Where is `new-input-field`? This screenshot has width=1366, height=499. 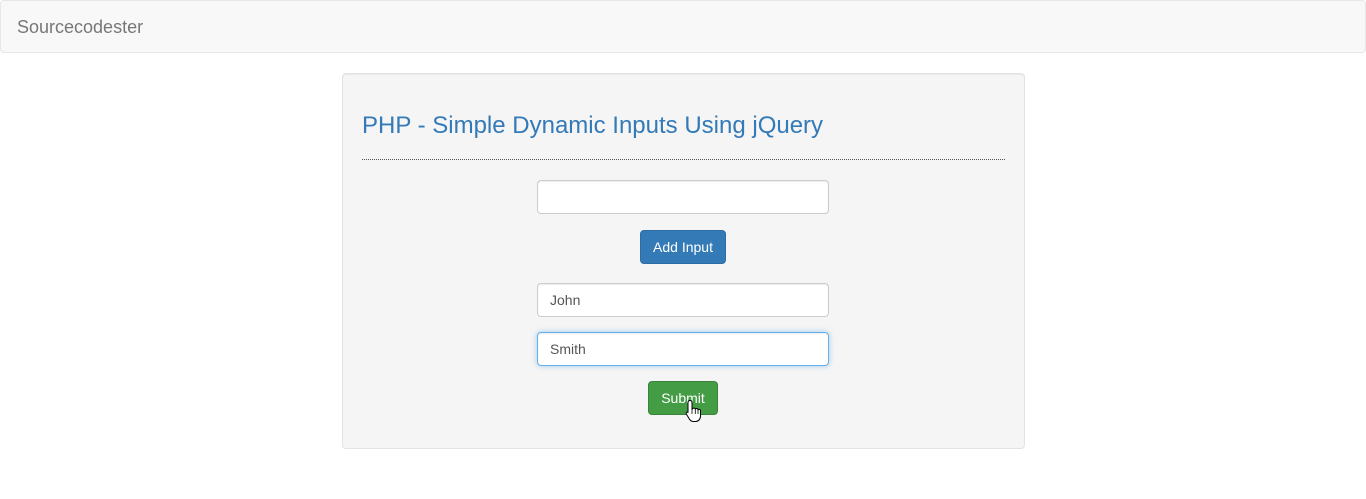 new-input-field is located at coordinates (683, 197).